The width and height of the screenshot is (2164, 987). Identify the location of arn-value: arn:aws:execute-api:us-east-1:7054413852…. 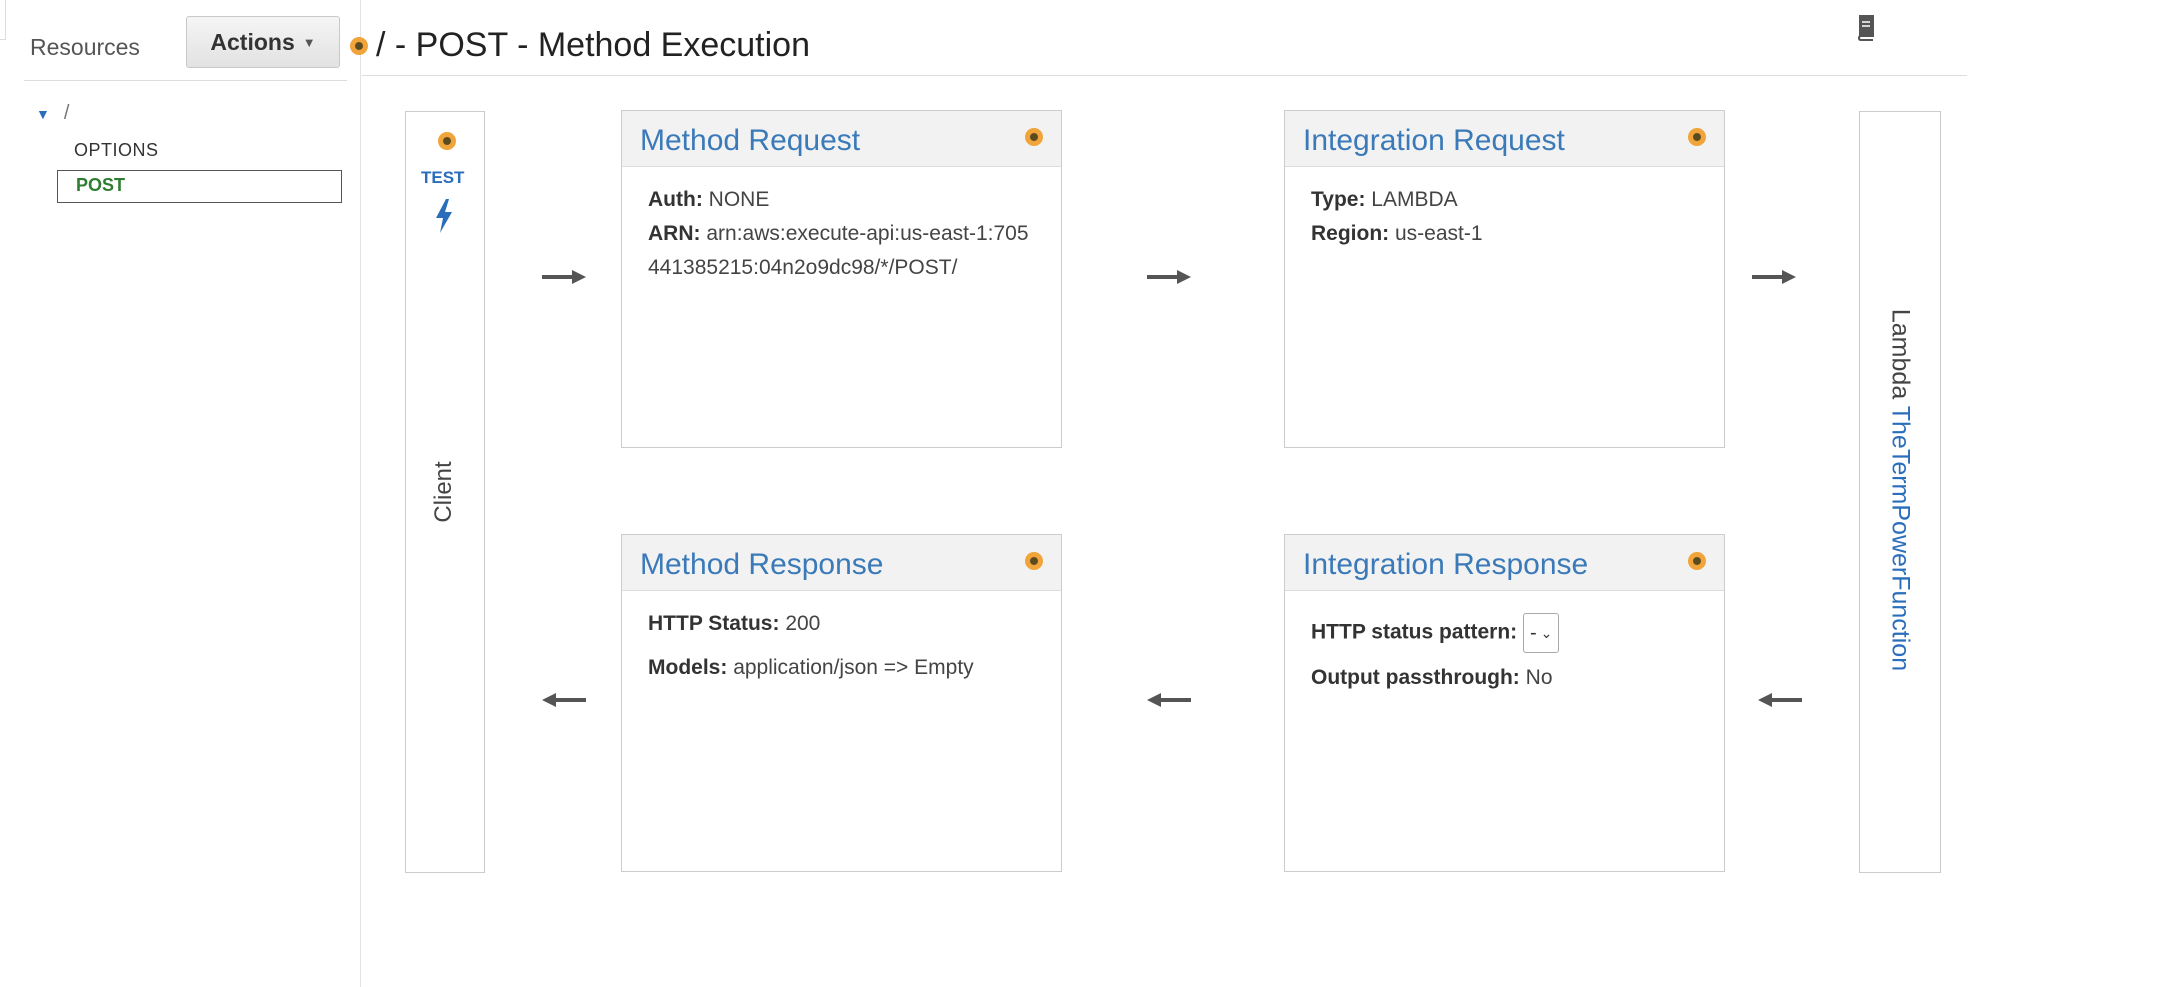
(838, 250).